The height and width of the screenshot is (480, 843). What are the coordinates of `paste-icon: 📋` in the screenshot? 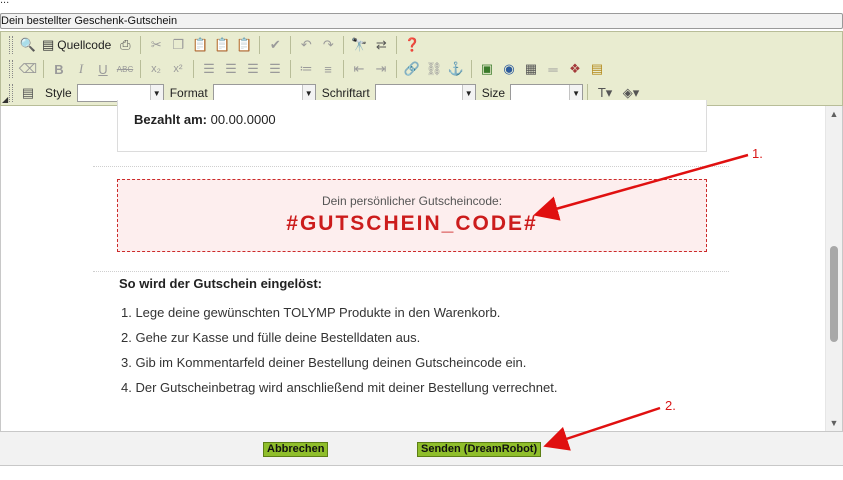 It's located at (200, 45).